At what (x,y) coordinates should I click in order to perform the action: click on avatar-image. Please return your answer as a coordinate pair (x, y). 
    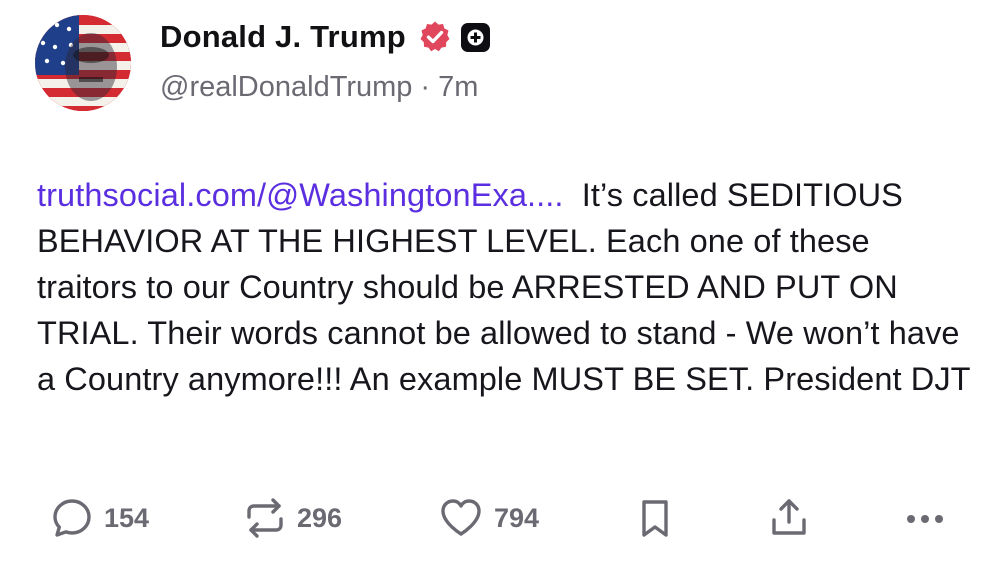
    Looking at the image, I should click on (83, 63).